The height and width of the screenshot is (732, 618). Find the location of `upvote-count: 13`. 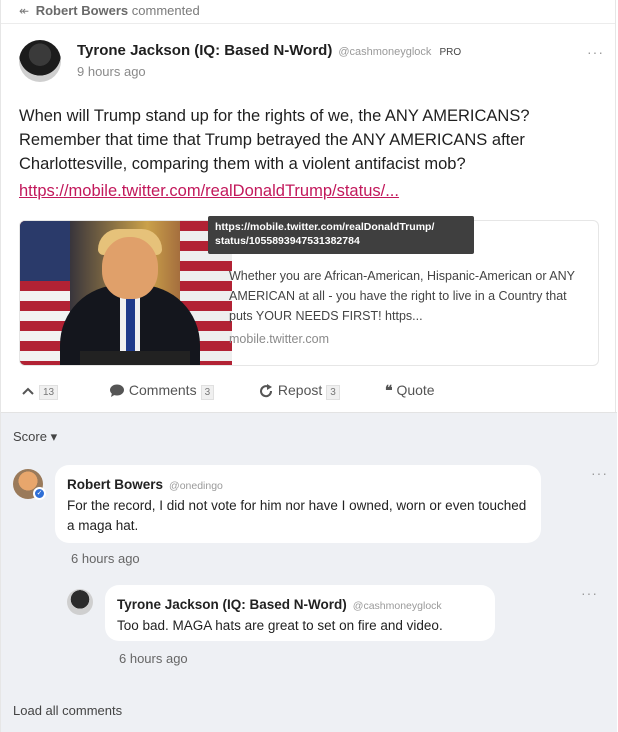

upvote-count: 13 is located at coordinates (49, 392).